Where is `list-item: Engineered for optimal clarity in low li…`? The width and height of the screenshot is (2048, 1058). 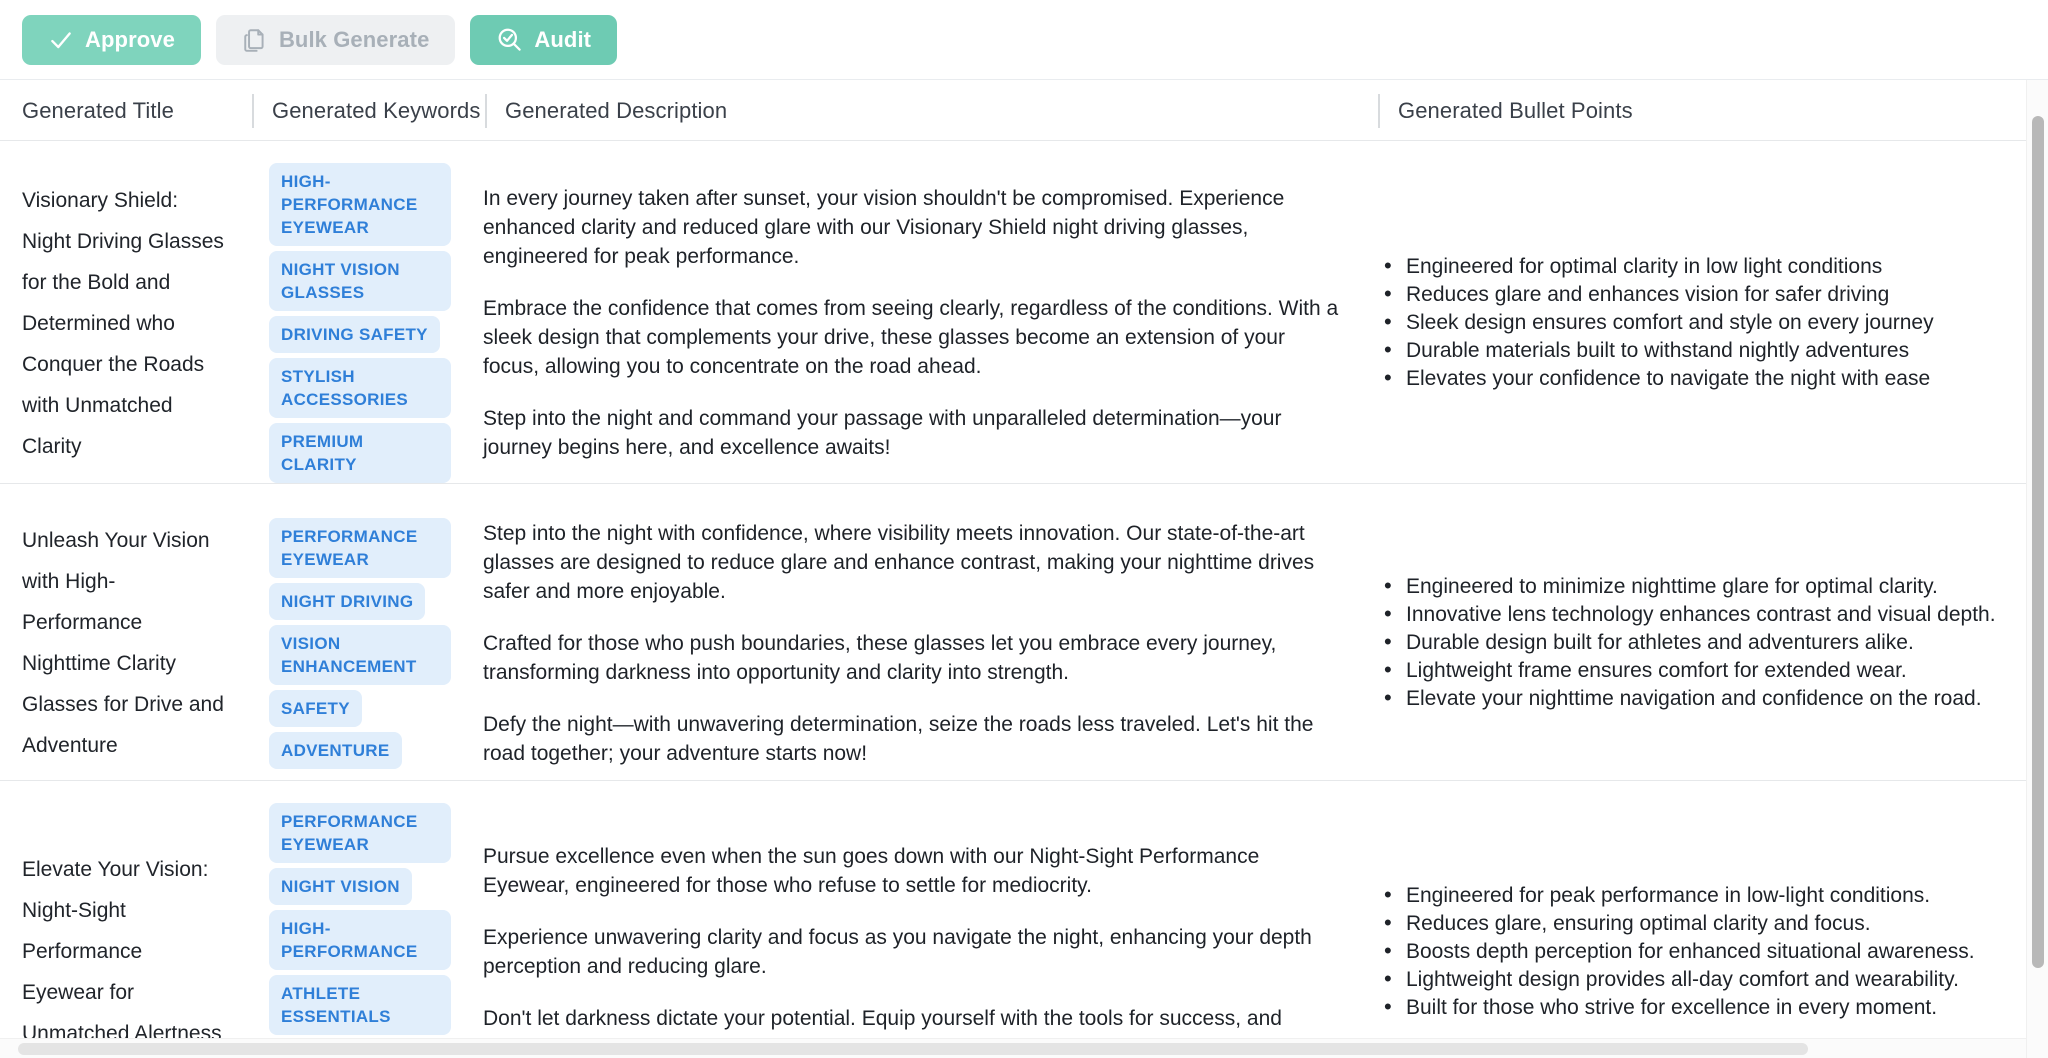 list-item: Engineered for optimal clarity in low li… is located at coordinates (1692, 266).